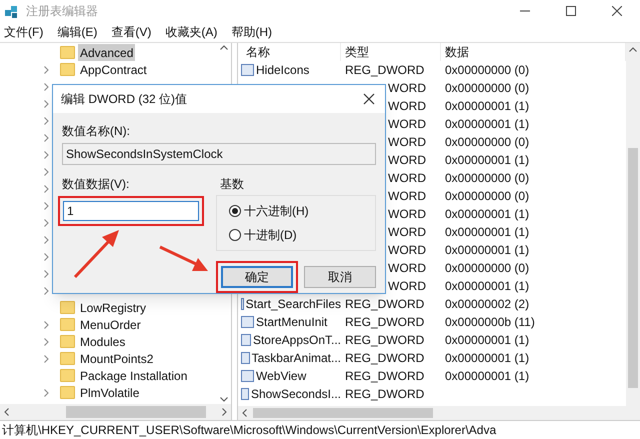 Image resolution: width=640 pixels, height=439 pixels. Describe the element at coordinates (131, 211) in the screenshot. I see `value-data-field: 1` at that location.